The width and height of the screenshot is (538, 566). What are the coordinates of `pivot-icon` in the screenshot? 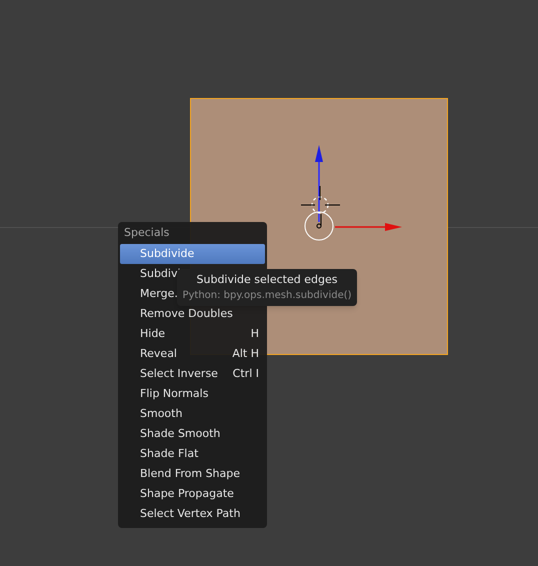 It's located at (319, 226).